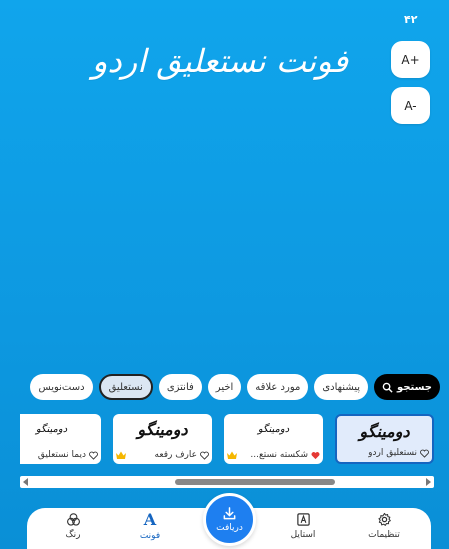  I want to click on nav-style: استایل, so click(303, 530).